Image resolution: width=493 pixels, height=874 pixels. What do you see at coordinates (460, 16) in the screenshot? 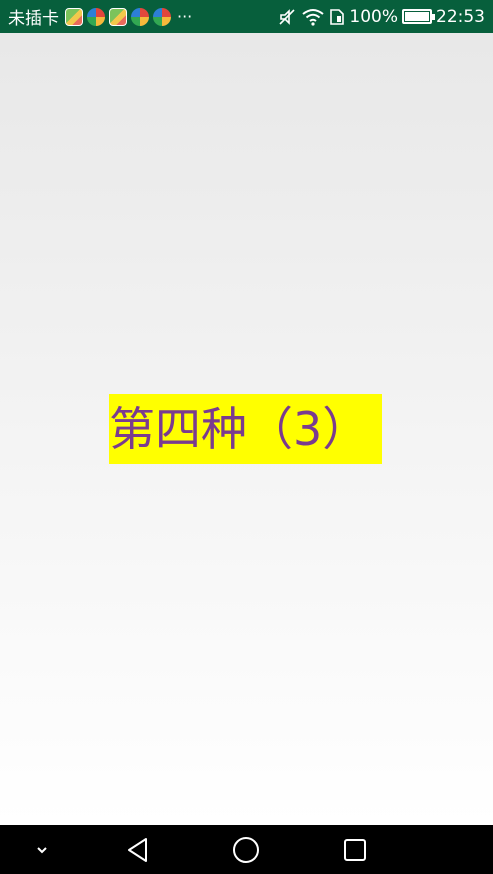
I see `clock: 22:53` at bounding box center [460, 16].